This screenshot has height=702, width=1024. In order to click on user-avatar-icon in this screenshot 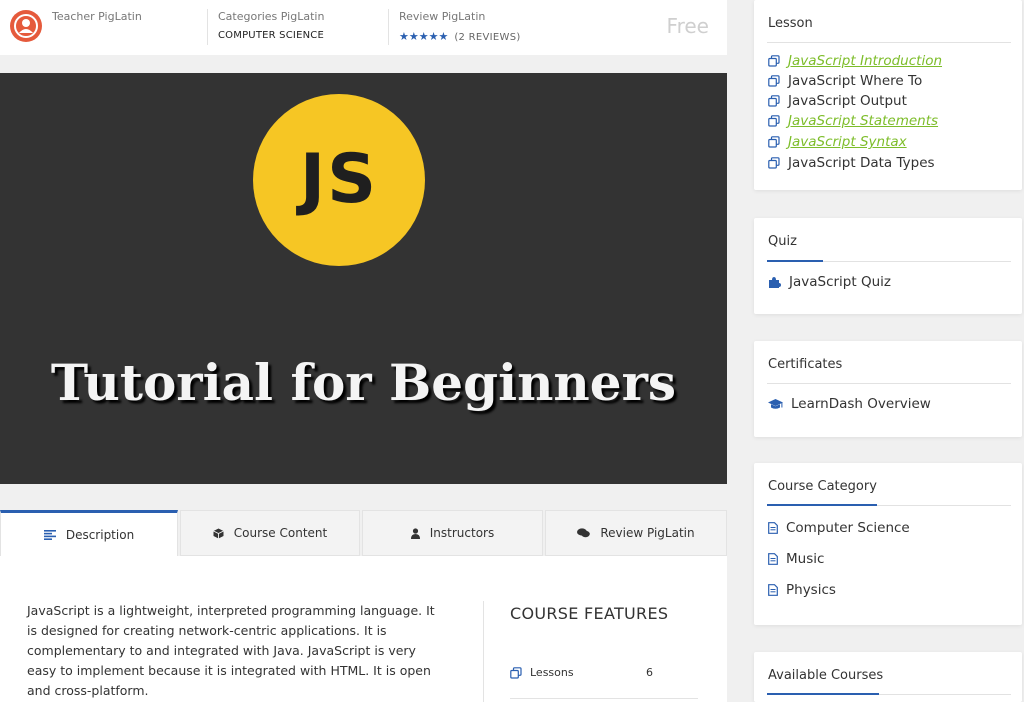, I will do `click(26, 26)`.